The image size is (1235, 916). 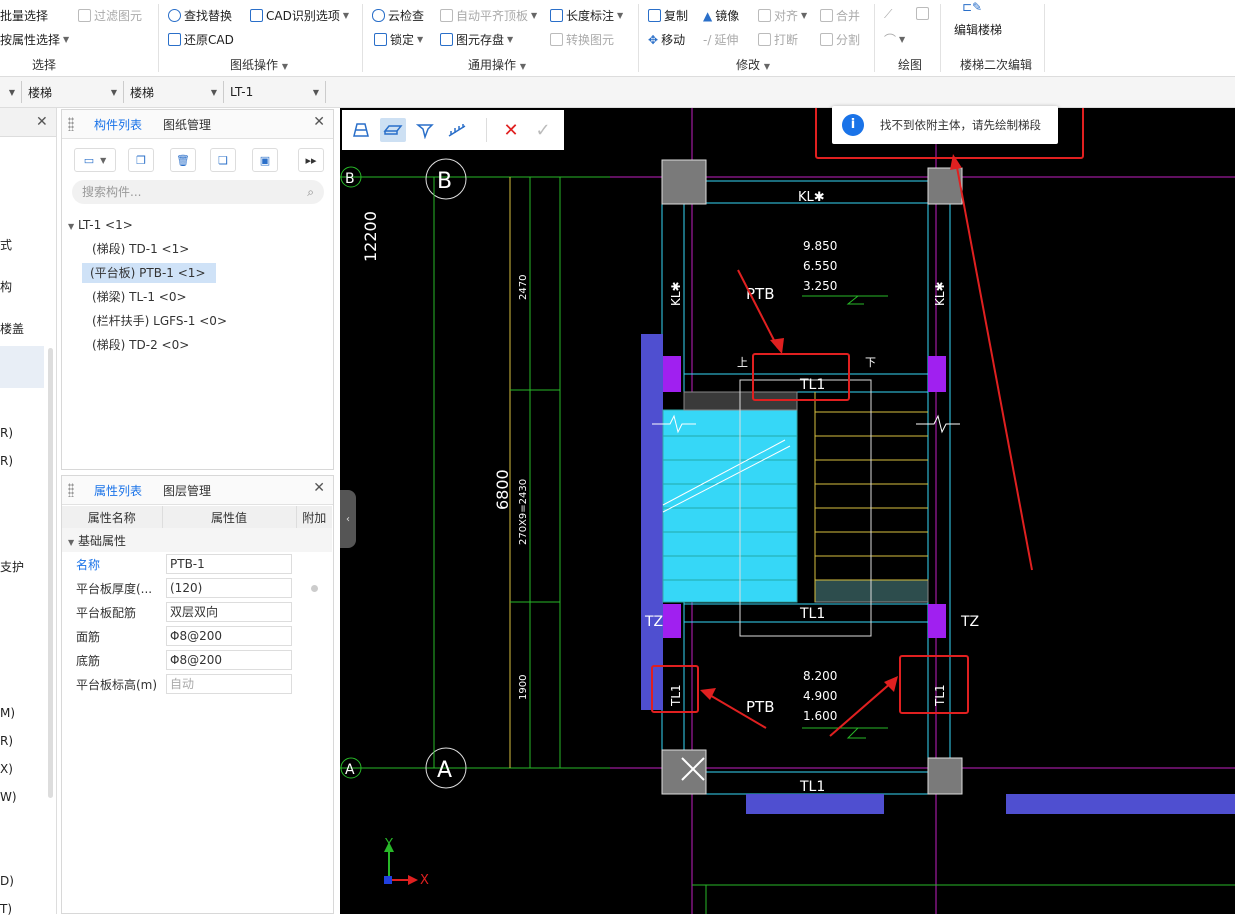 What do you see at coordinates (6, 286) in the screenshot?
I see `nav-item: 构` at bounding box center [6, 286].